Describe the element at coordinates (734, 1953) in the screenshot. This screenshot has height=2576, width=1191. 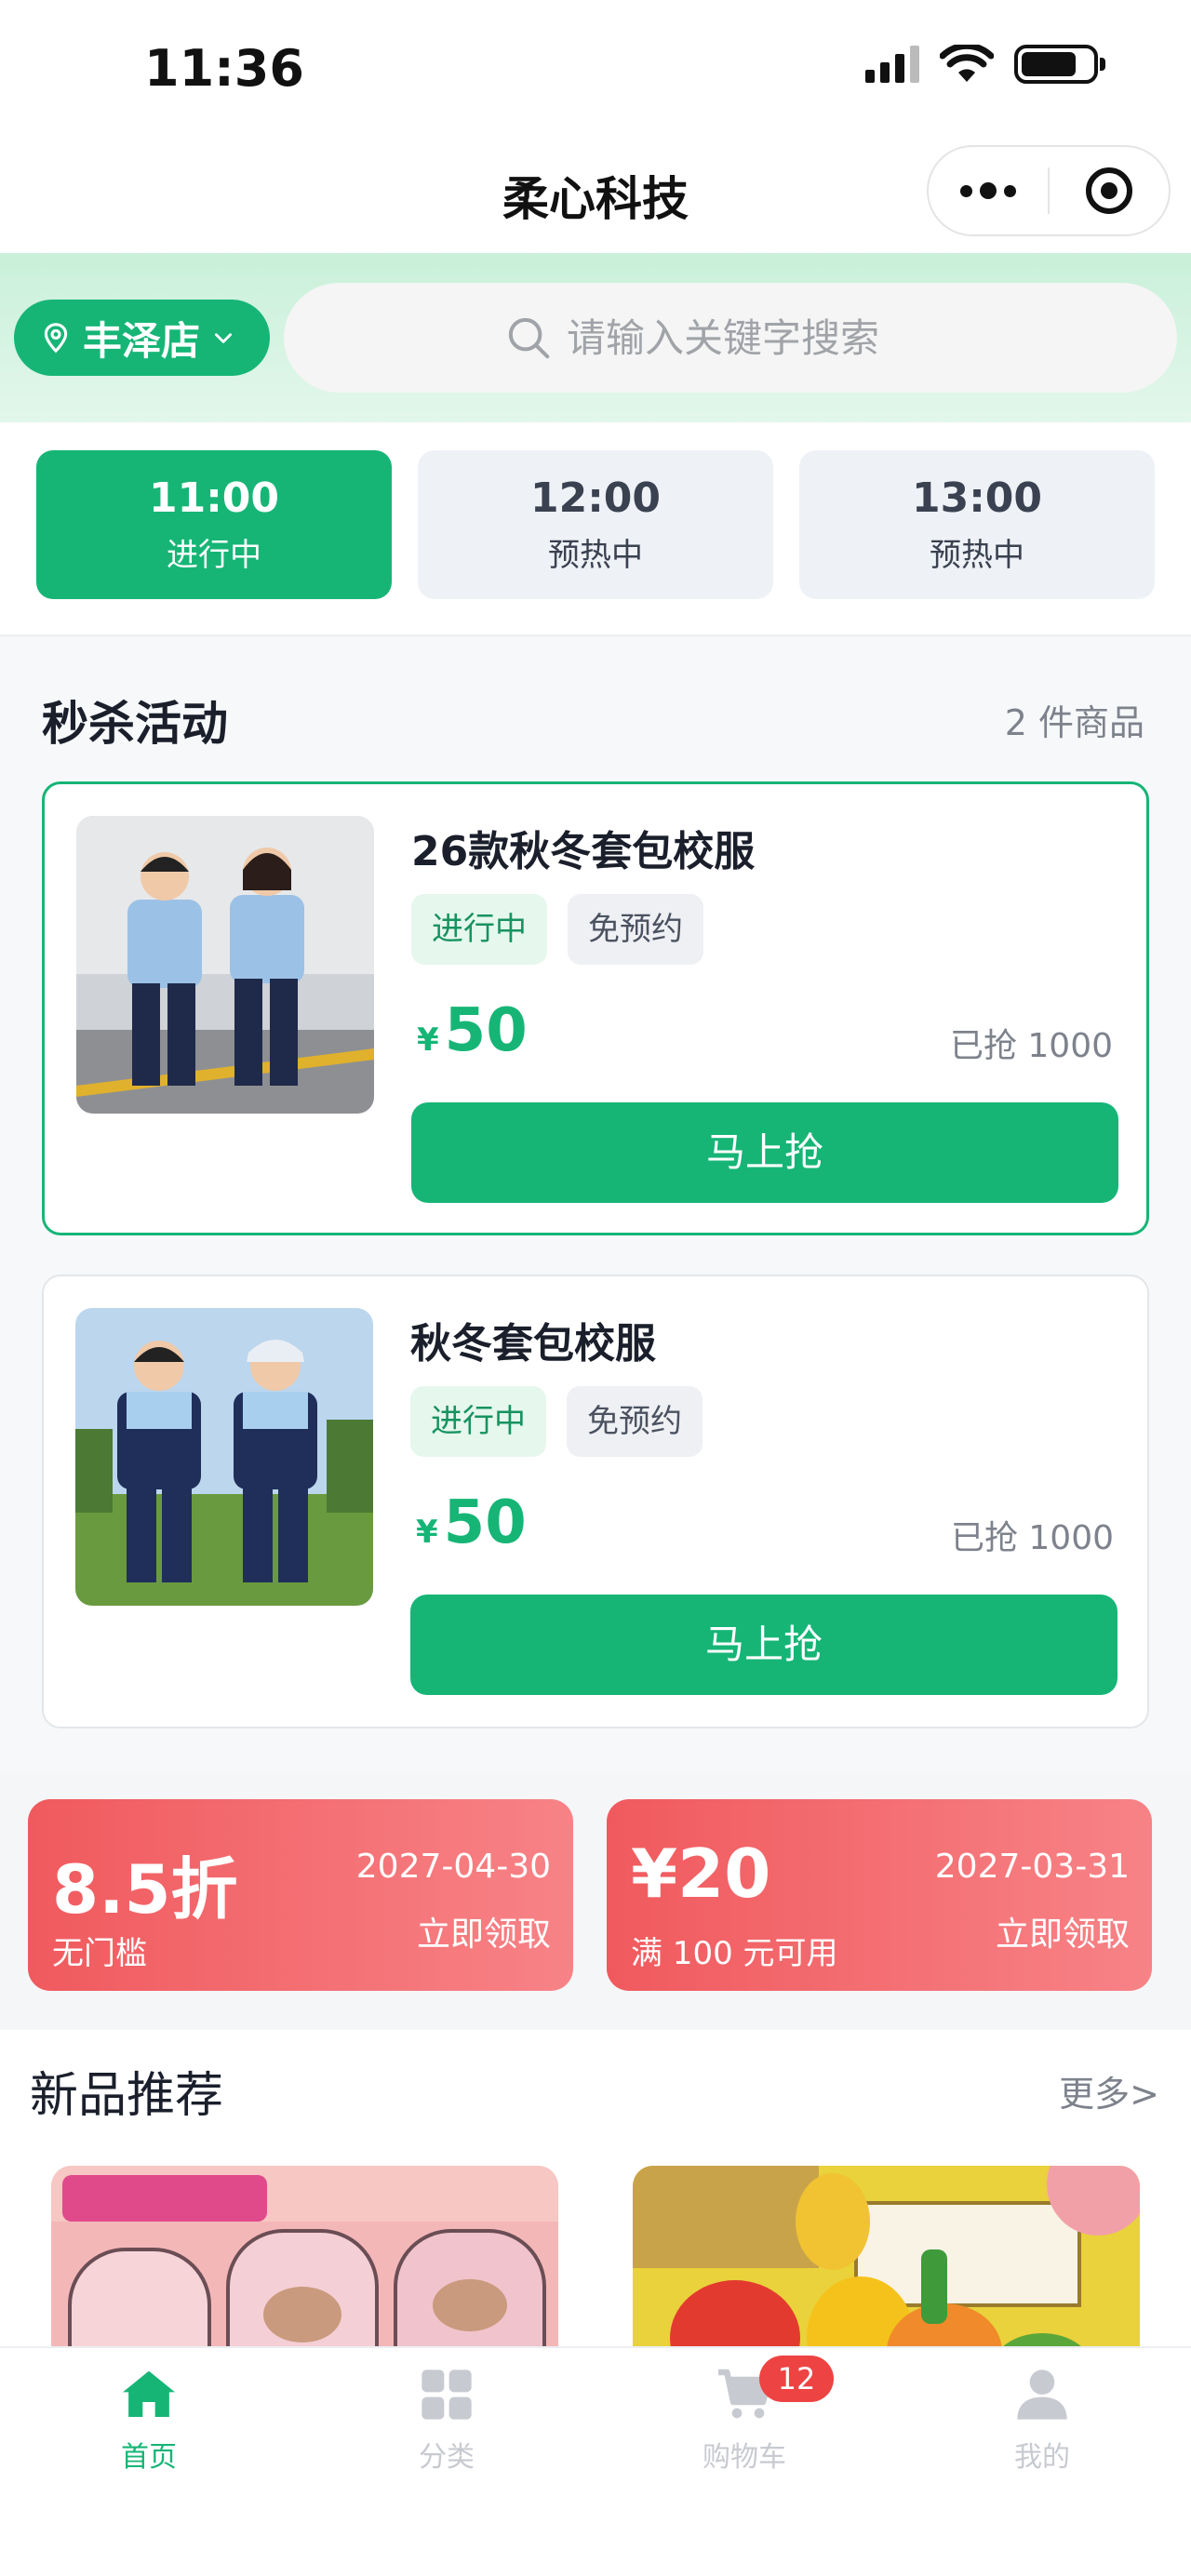
I see `coupon-condition: 满 100 元可用` at that location.